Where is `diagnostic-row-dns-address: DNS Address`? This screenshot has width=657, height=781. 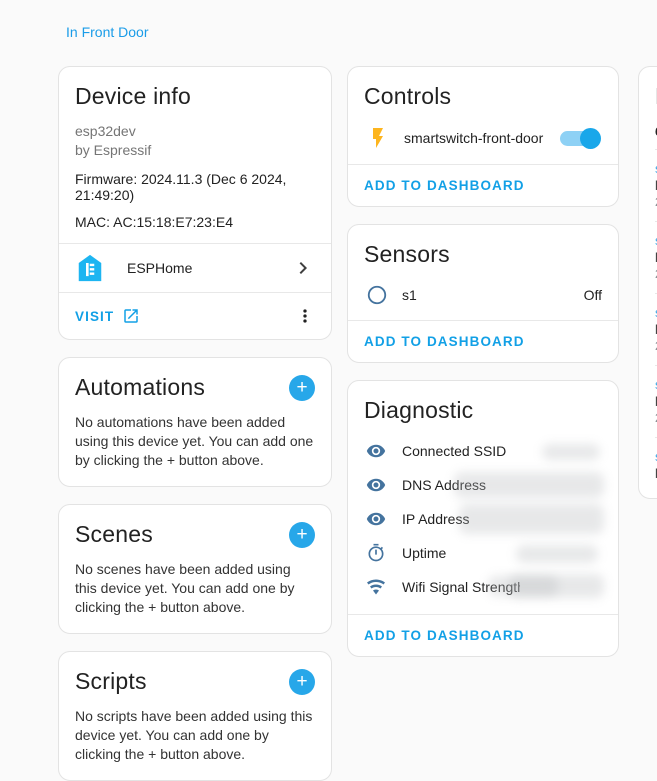
diagnostic-row-dns-address: DNS Address is located at coordinates (483, 485).